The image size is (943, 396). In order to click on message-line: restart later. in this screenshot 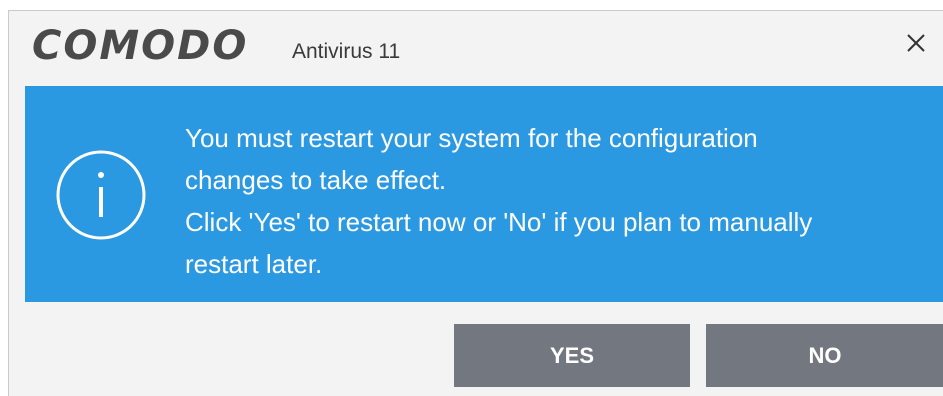, I will do `click(254, 264)`.